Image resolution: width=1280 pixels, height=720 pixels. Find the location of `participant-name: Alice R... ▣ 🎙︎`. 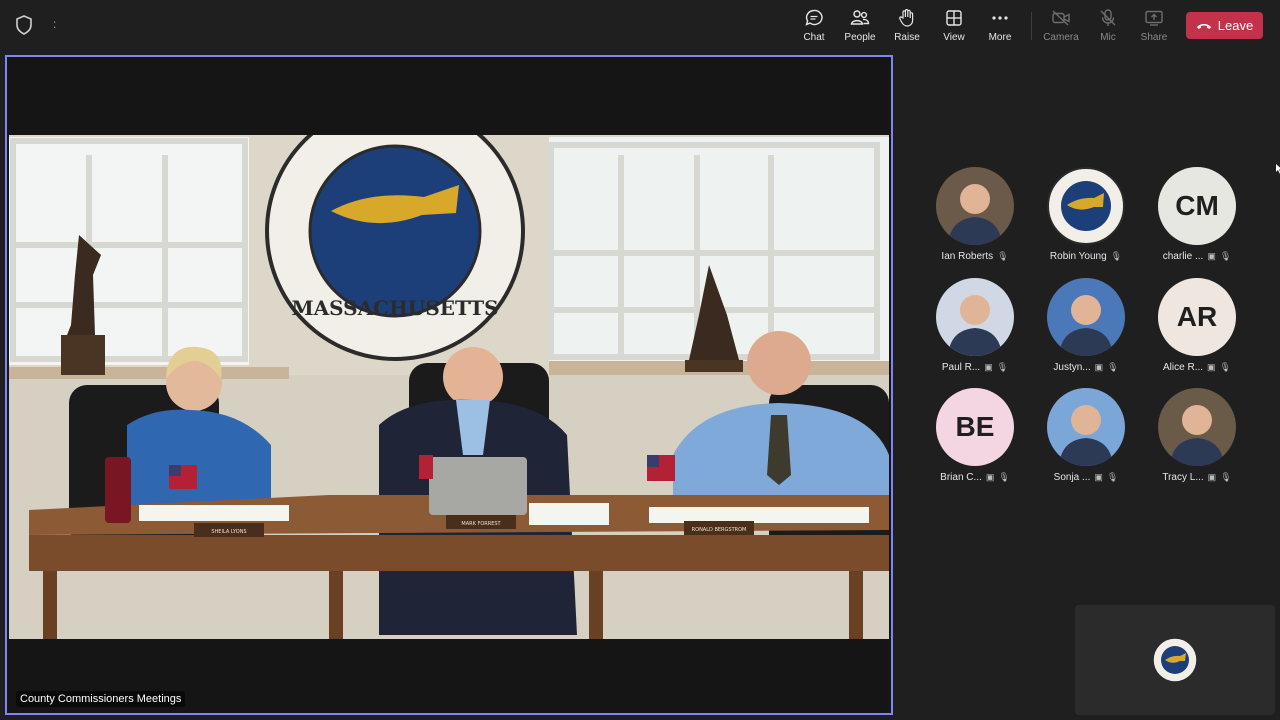

participant-name: Alice R... ▣ 🎙︎ is located at coordinates (1197, 367).